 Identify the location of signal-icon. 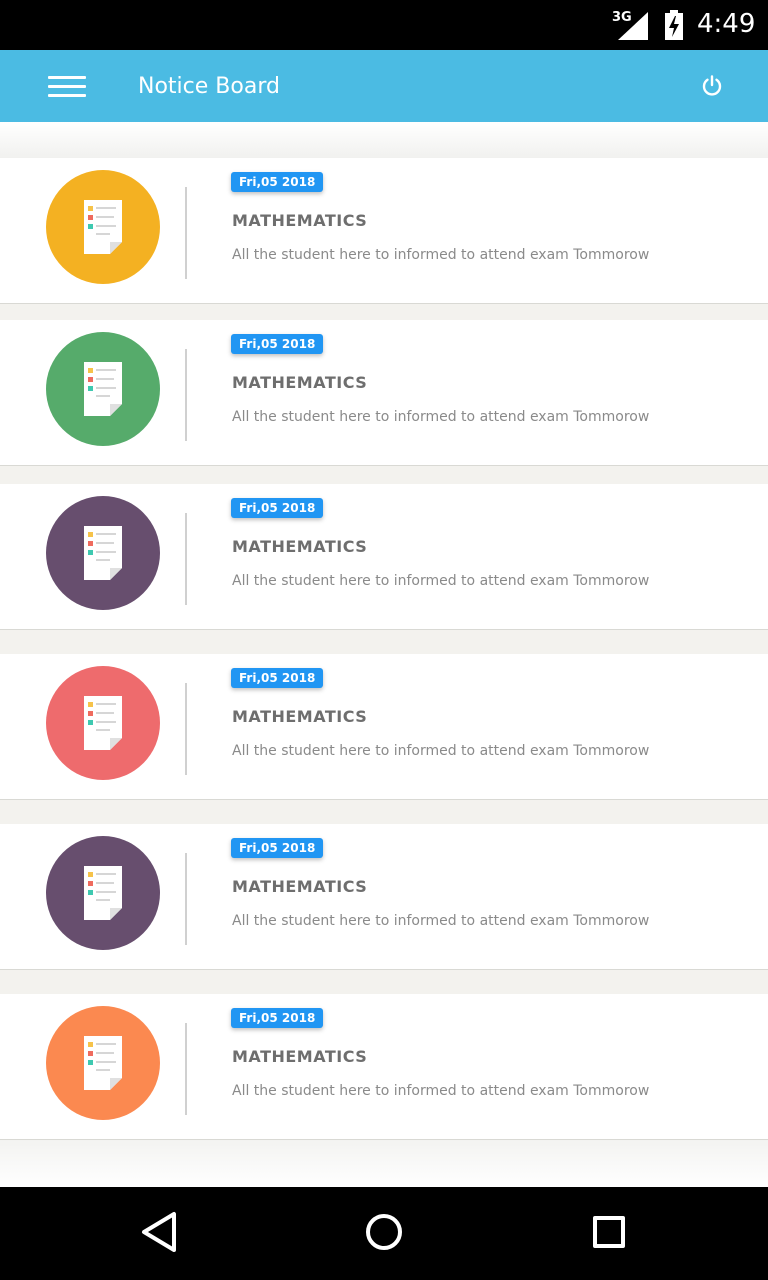
(633, 26).